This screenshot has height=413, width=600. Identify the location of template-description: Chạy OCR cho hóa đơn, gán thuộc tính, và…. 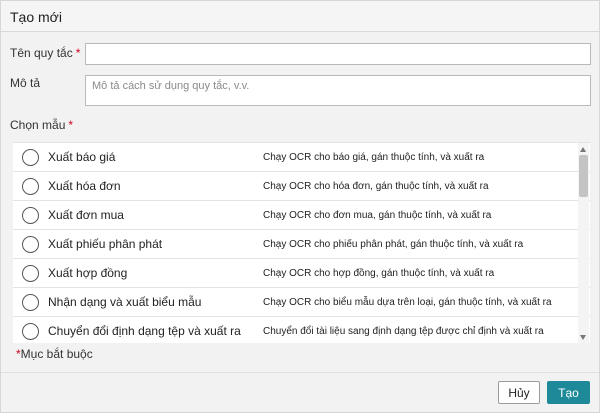
(376, 186).